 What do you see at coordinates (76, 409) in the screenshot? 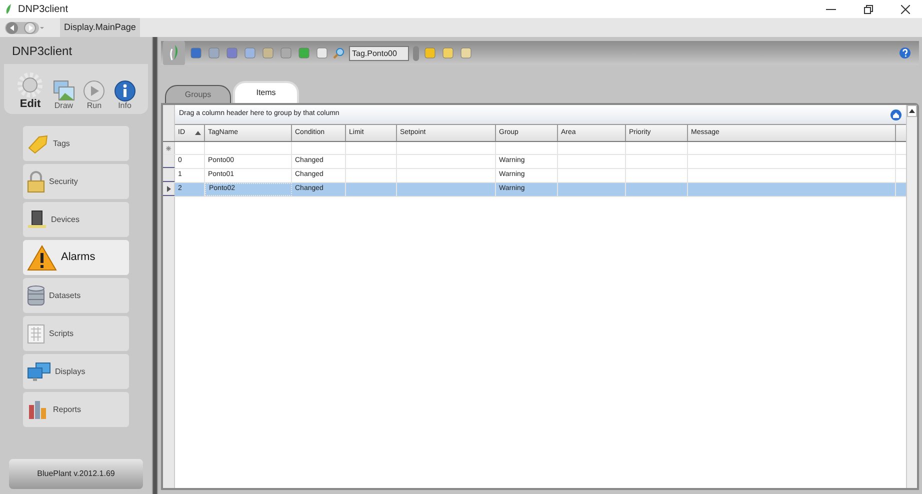
I see `sidebar-item: Reports` at bounding box center [76, 409].